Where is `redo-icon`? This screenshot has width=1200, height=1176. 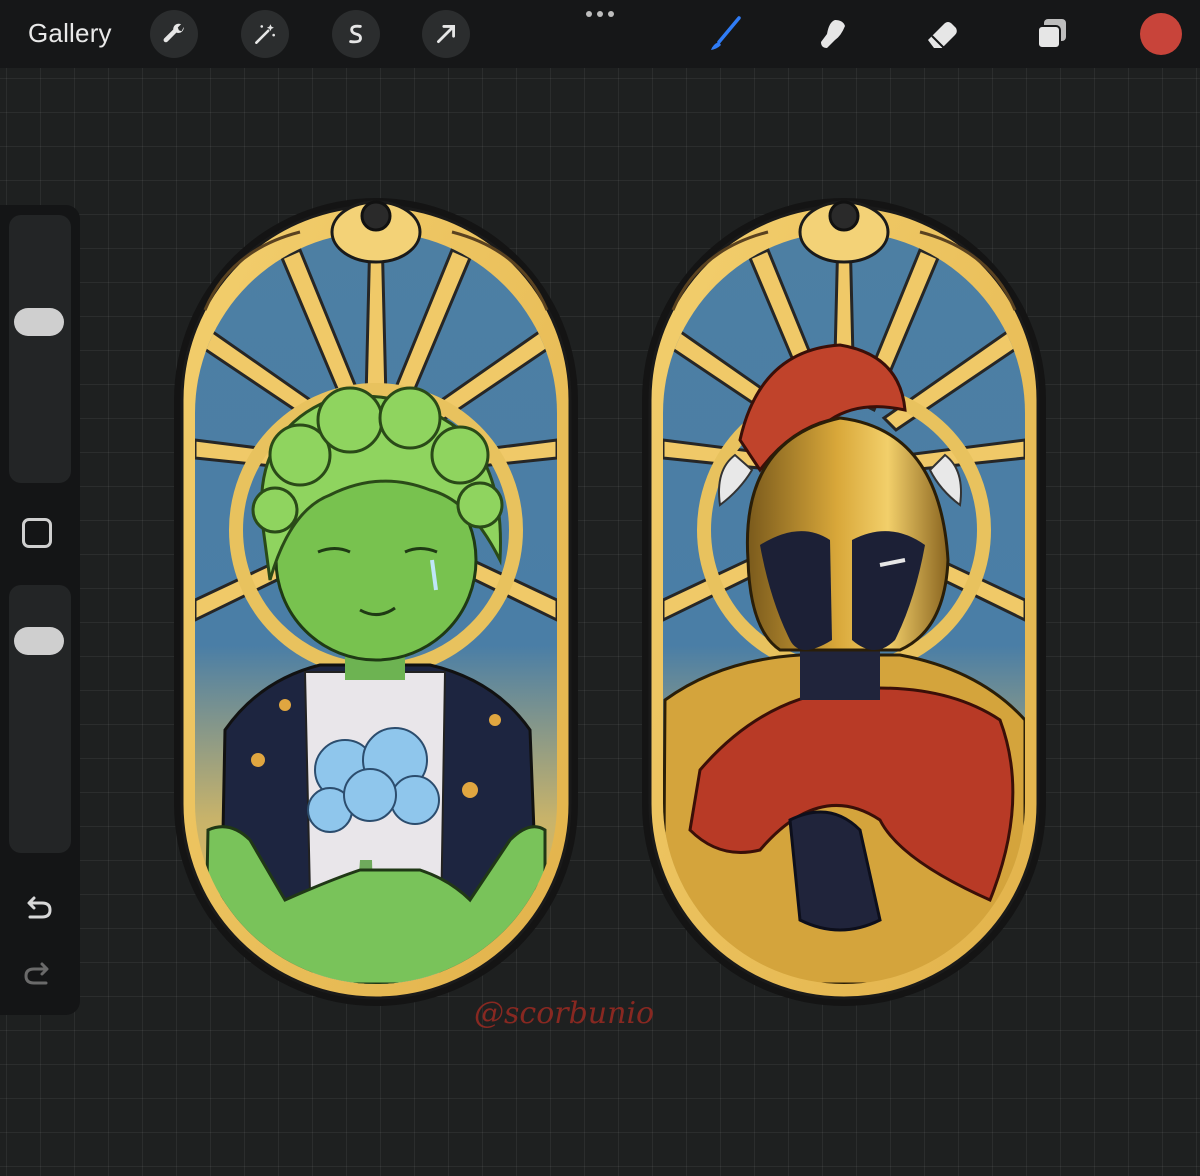
redo-icon is located at coordinates (36, 973).